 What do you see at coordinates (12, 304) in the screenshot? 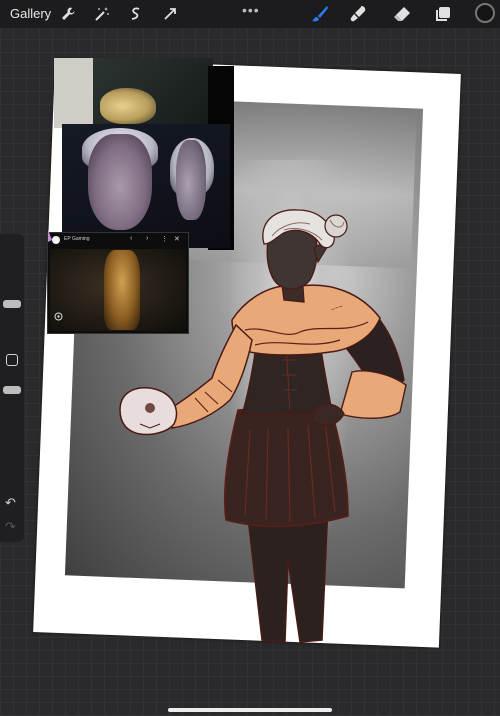
I see `brush-size-slider` at bounding box center [12, 304].